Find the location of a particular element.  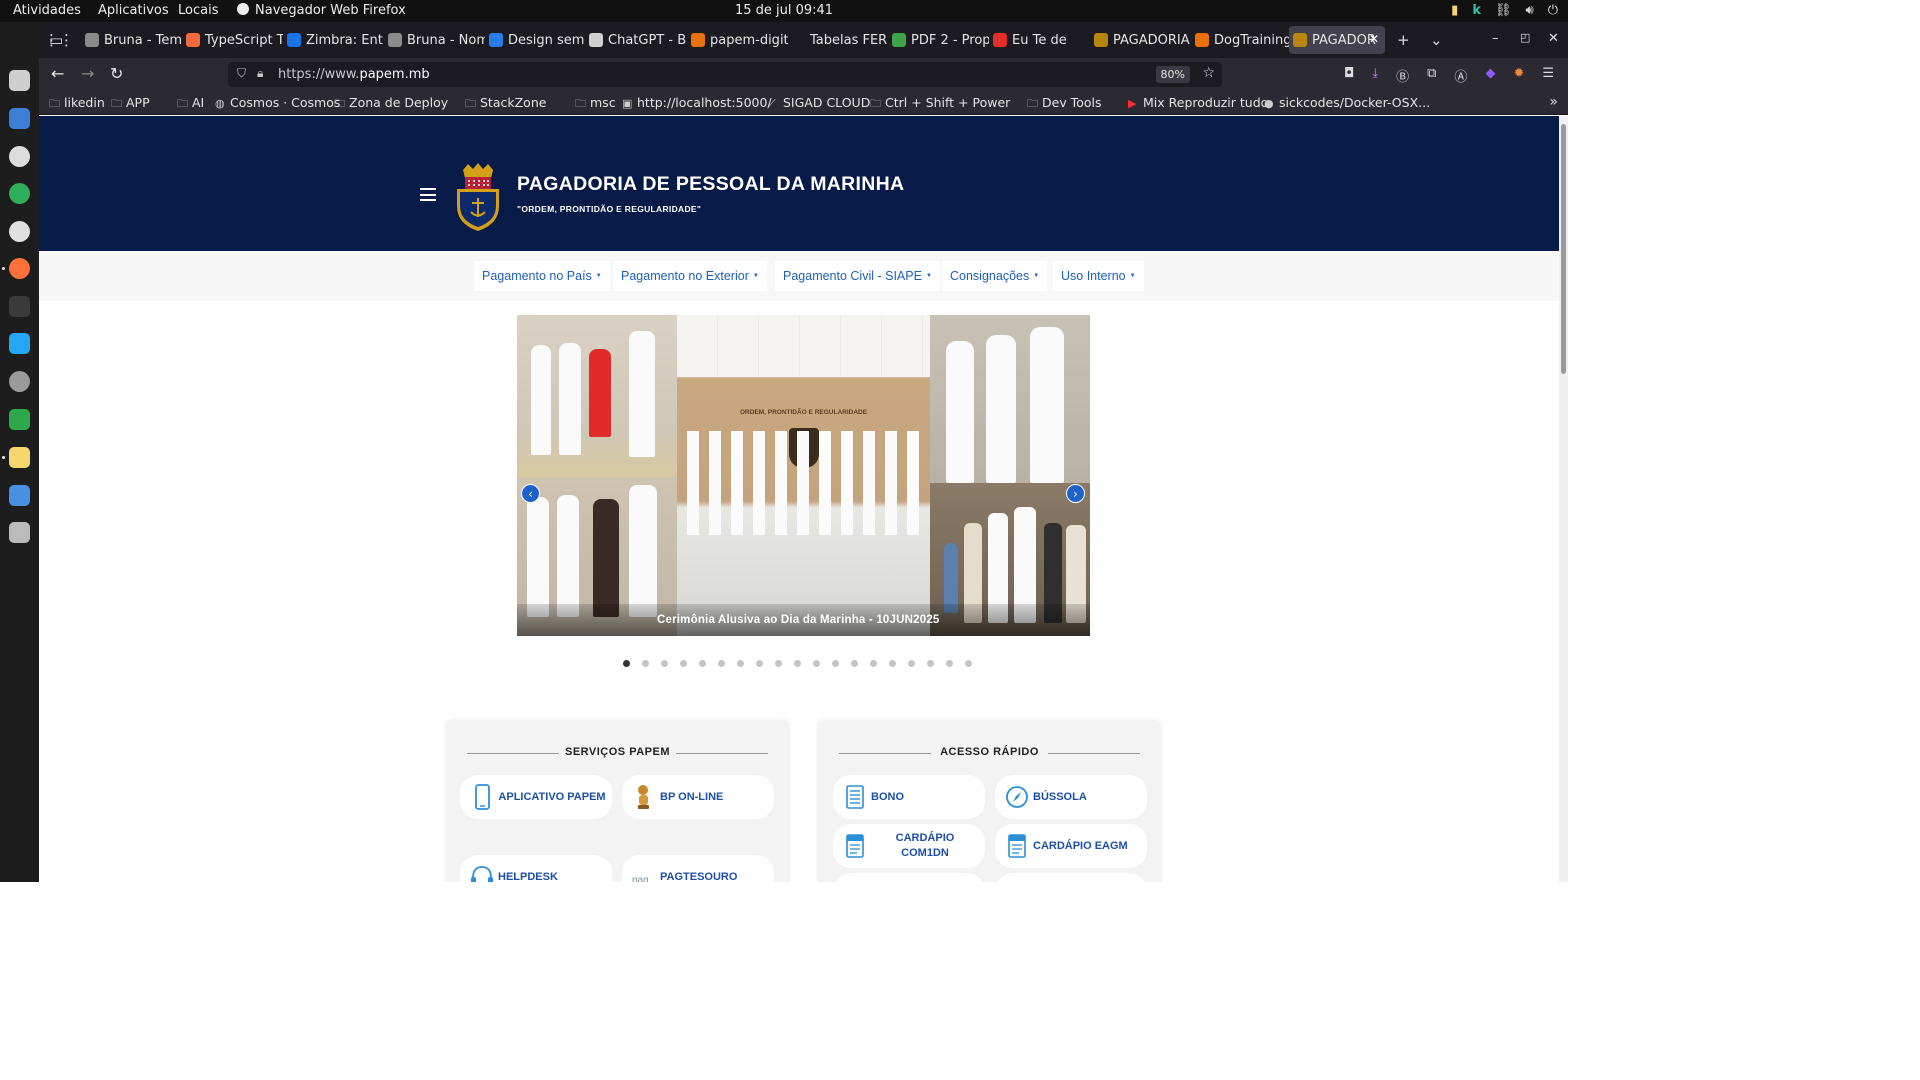

browser-tab: PDF 2 - Prop is located at coordinates (938, 40).